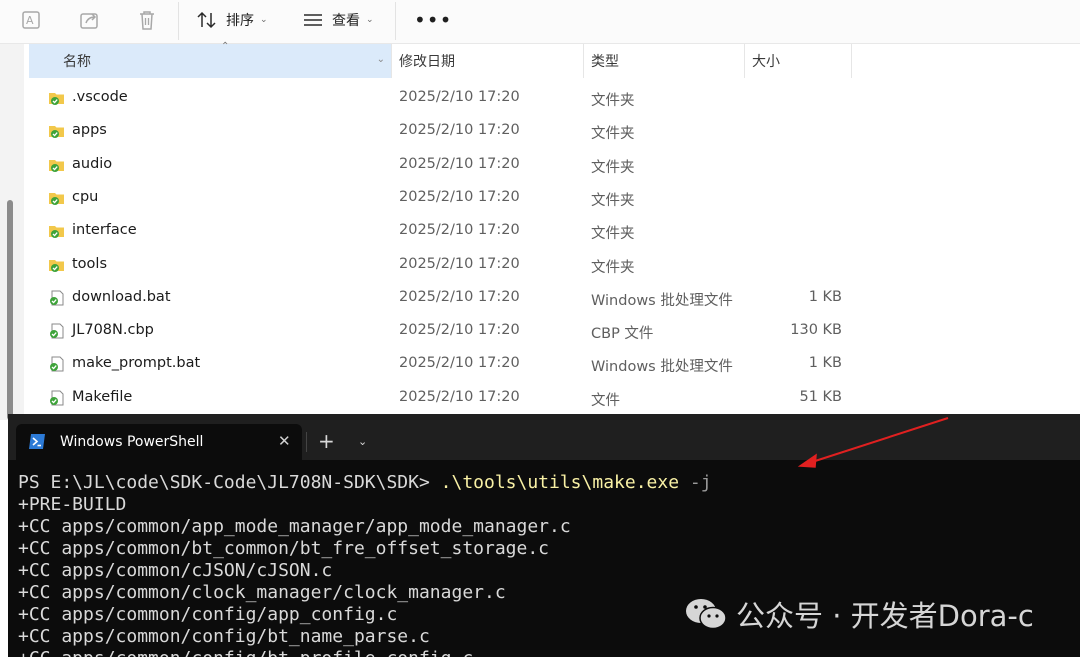  Describe the element at coordinates (113, 330) in the screenshot. I see `file-name: JL708N.cbp` at that location.